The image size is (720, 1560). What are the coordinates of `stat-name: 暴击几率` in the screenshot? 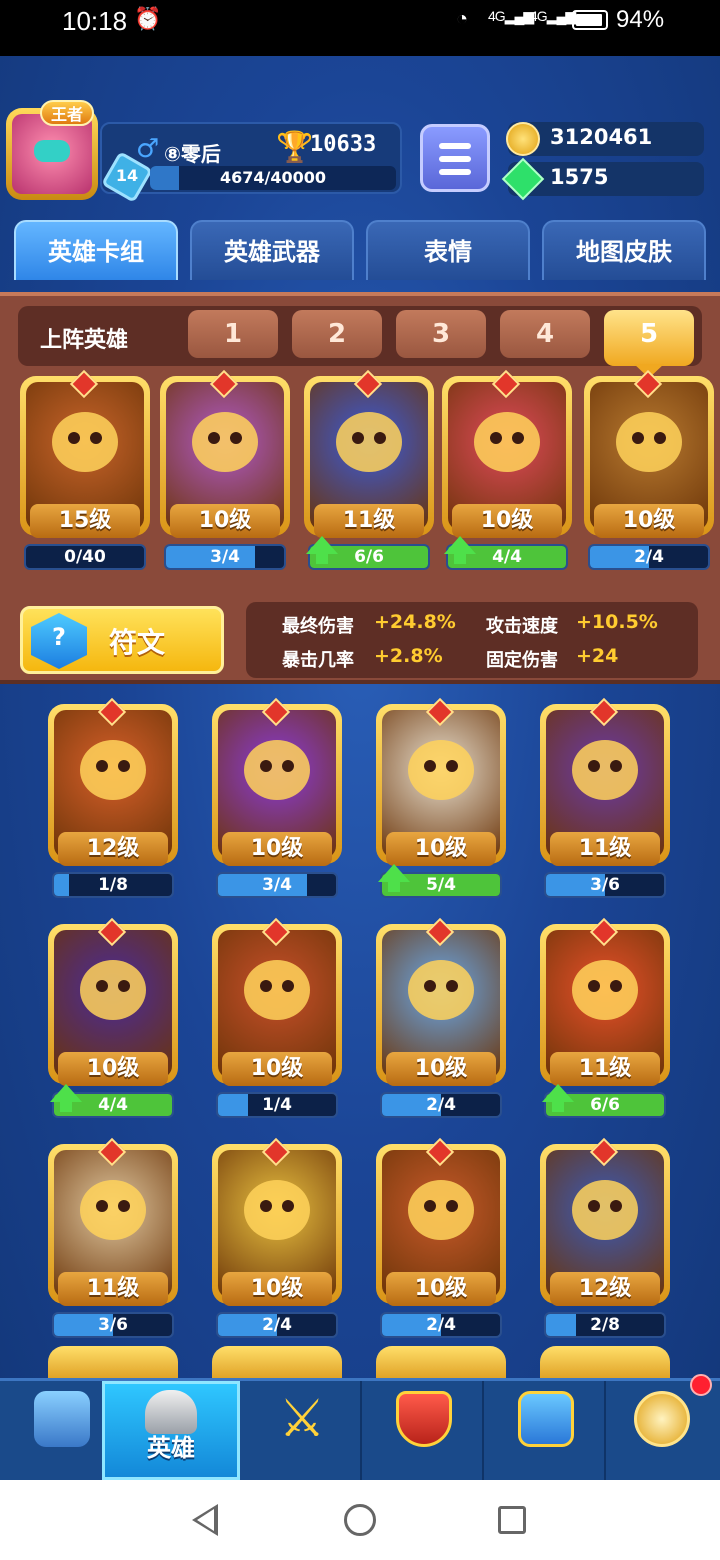 It's located at (318, 660).